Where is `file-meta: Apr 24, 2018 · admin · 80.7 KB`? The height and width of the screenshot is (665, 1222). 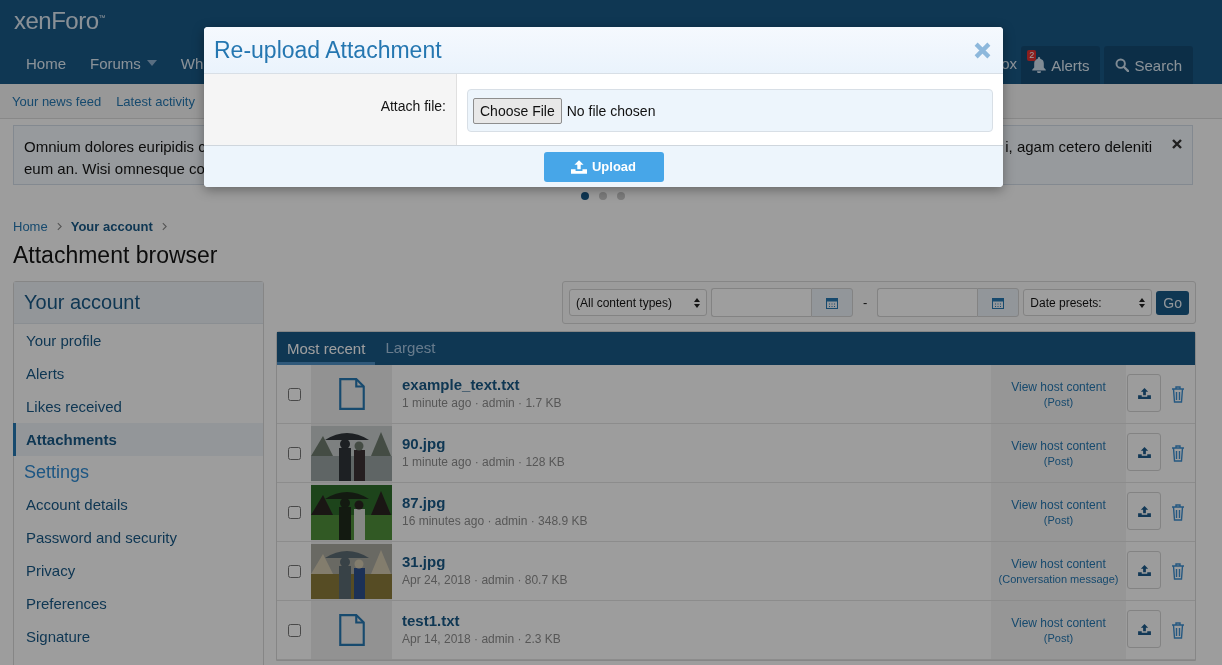 file-meta: Apr 24, 2018 · admin · 80.7 KB is located at coordinates (485, 580).